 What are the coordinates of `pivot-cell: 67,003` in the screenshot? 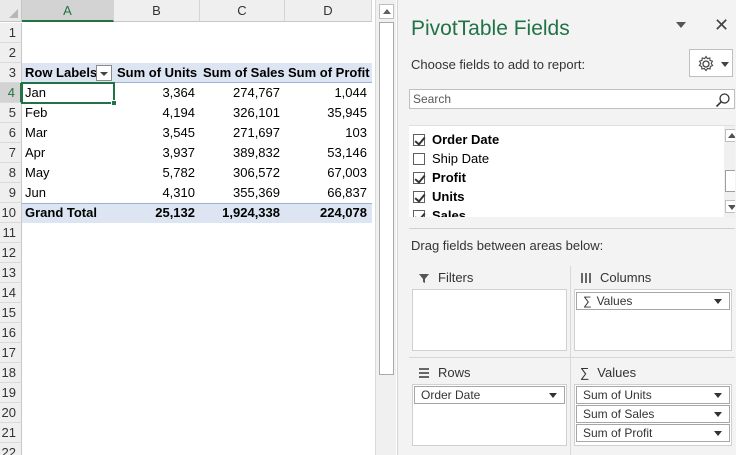 It's located at (328, 173).